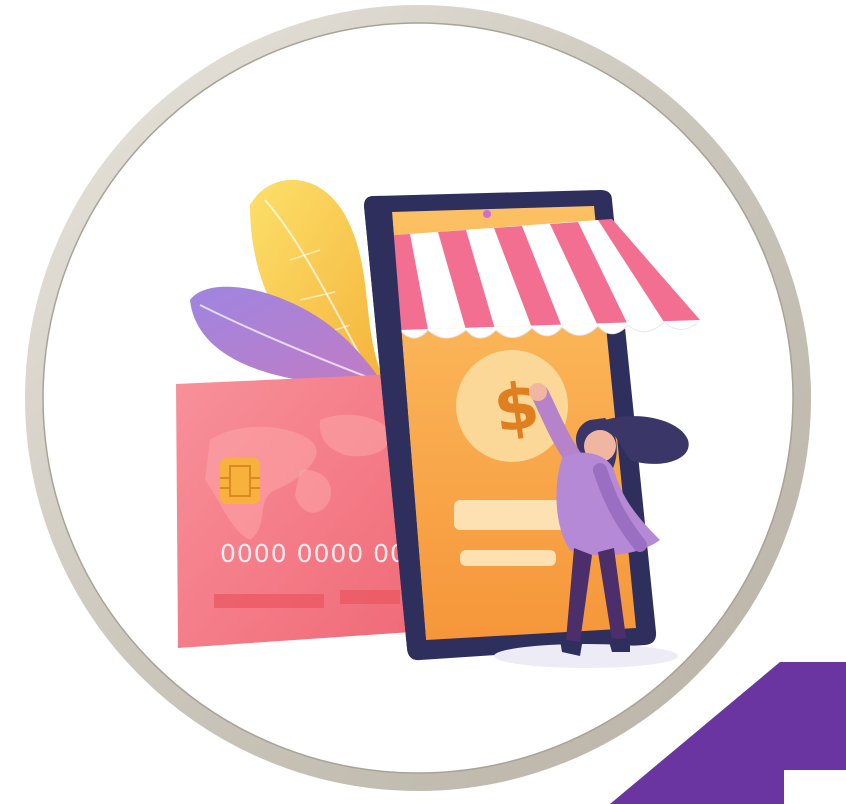  I want to click on credit-card-icon, so click(294, 511).